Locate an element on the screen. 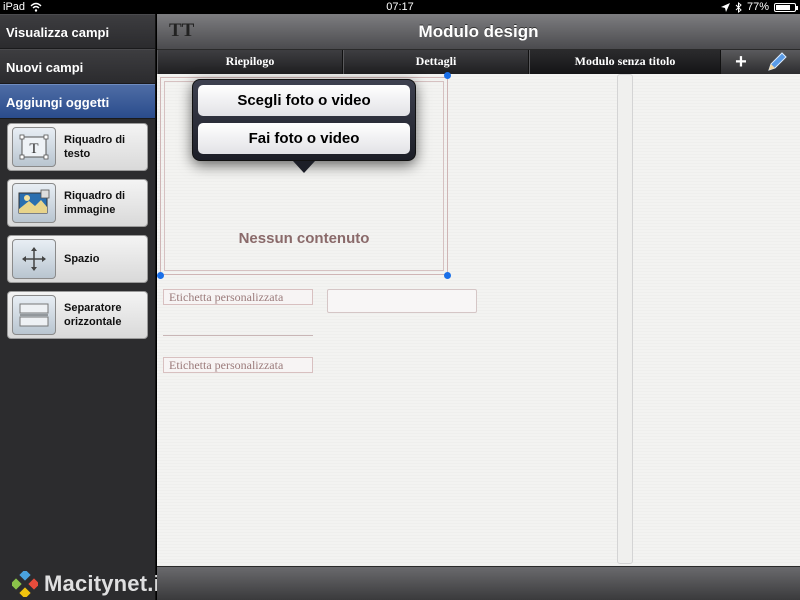 Image resolution: width=800 pixels, height=600 pixels. page-title: Modulo design is located at coordinates (478, 31).